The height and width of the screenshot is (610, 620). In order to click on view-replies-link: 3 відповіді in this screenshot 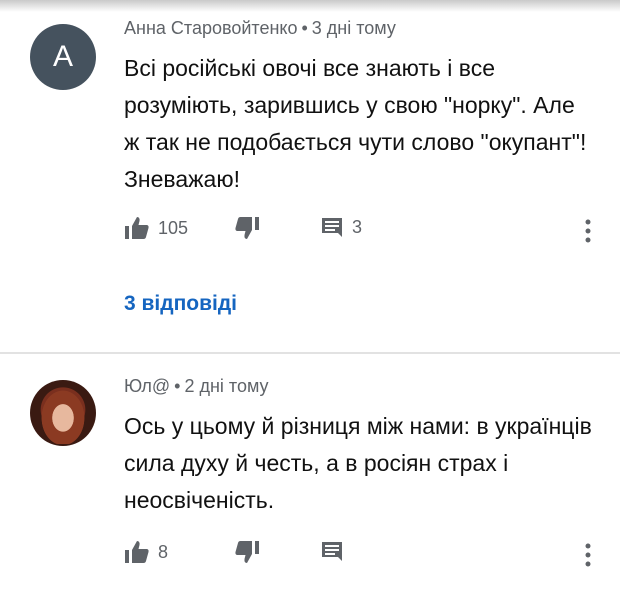, I will do `click(180, 304)`.